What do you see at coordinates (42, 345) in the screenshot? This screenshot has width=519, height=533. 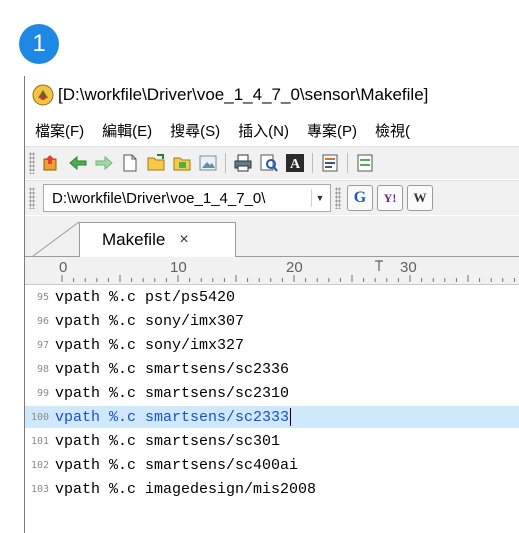 I see `line-number: 97` at bounding box center [42, 345].